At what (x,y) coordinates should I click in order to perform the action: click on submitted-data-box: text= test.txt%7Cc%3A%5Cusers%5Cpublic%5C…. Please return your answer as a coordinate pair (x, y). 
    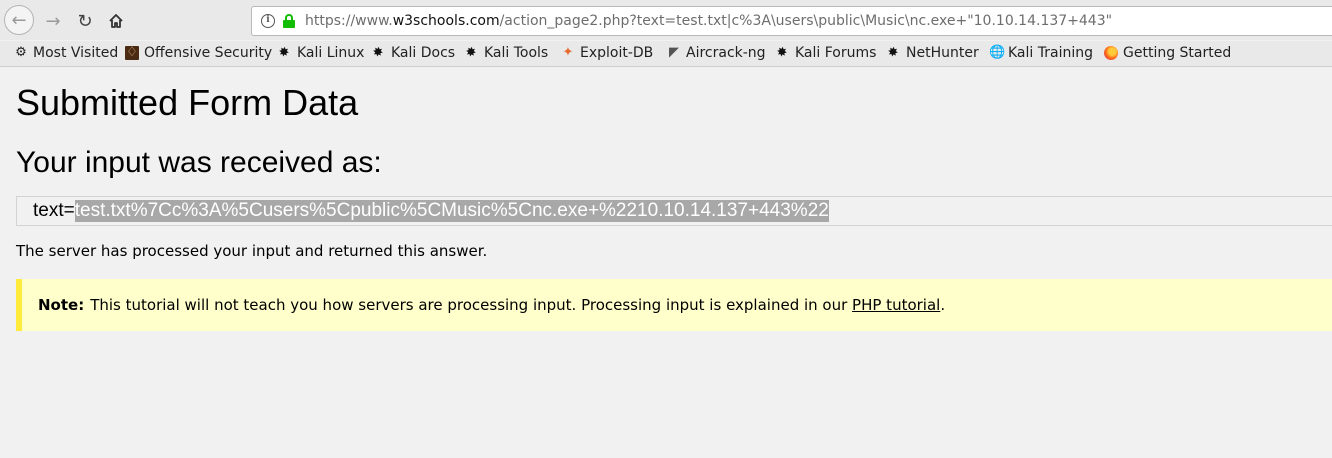
    Looking at the image, I should click on (674, 211).